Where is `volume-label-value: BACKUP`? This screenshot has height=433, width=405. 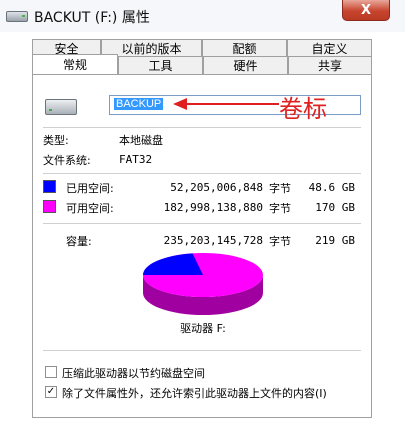
volume-label-value: BACKUP is located at coordinates (139, 104).